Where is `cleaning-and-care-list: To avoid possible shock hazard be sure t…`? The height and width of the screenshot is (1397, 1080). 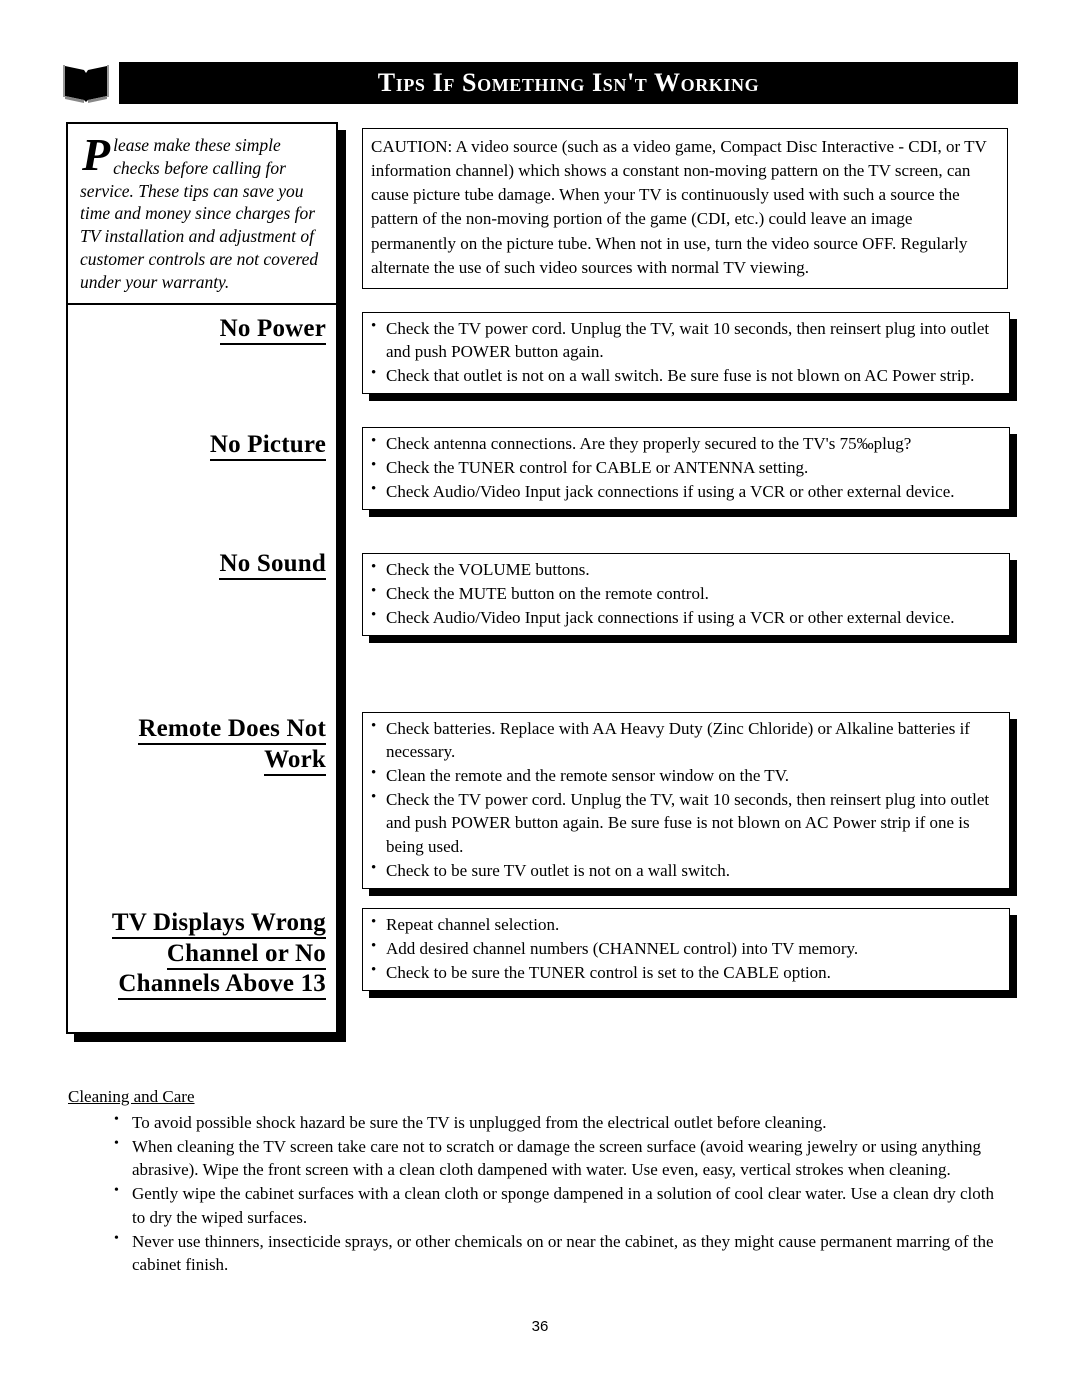 cleaning-and-care-list: To avoid possible shock hazard be sure t… is located at coordinates (538, 1193).